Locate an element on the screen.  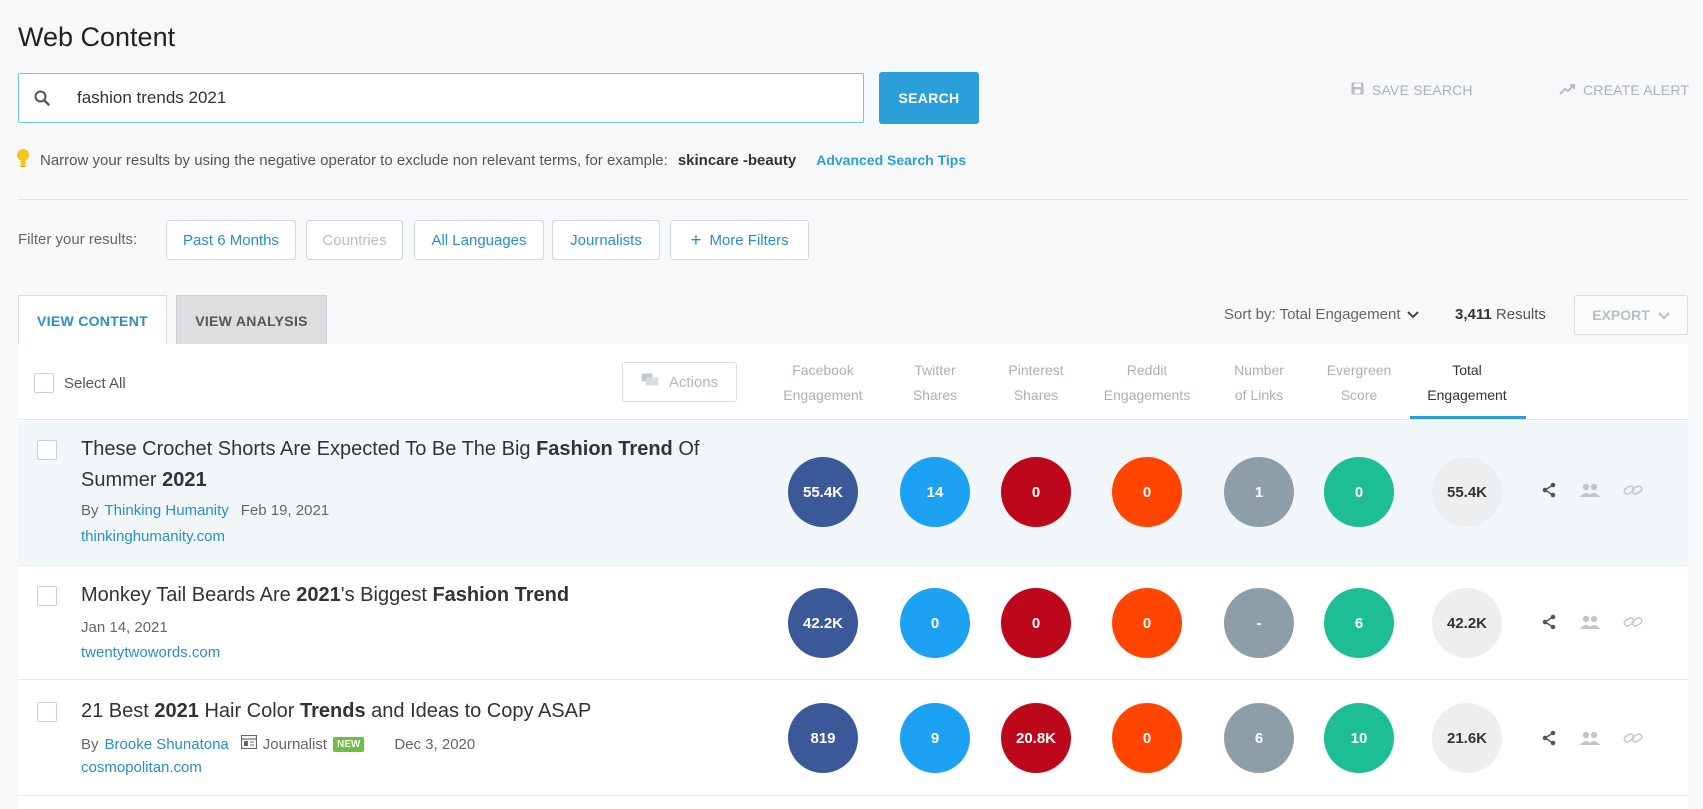
col-evergreen-score: Evergreen Score is located at coordinates (1359, 383).